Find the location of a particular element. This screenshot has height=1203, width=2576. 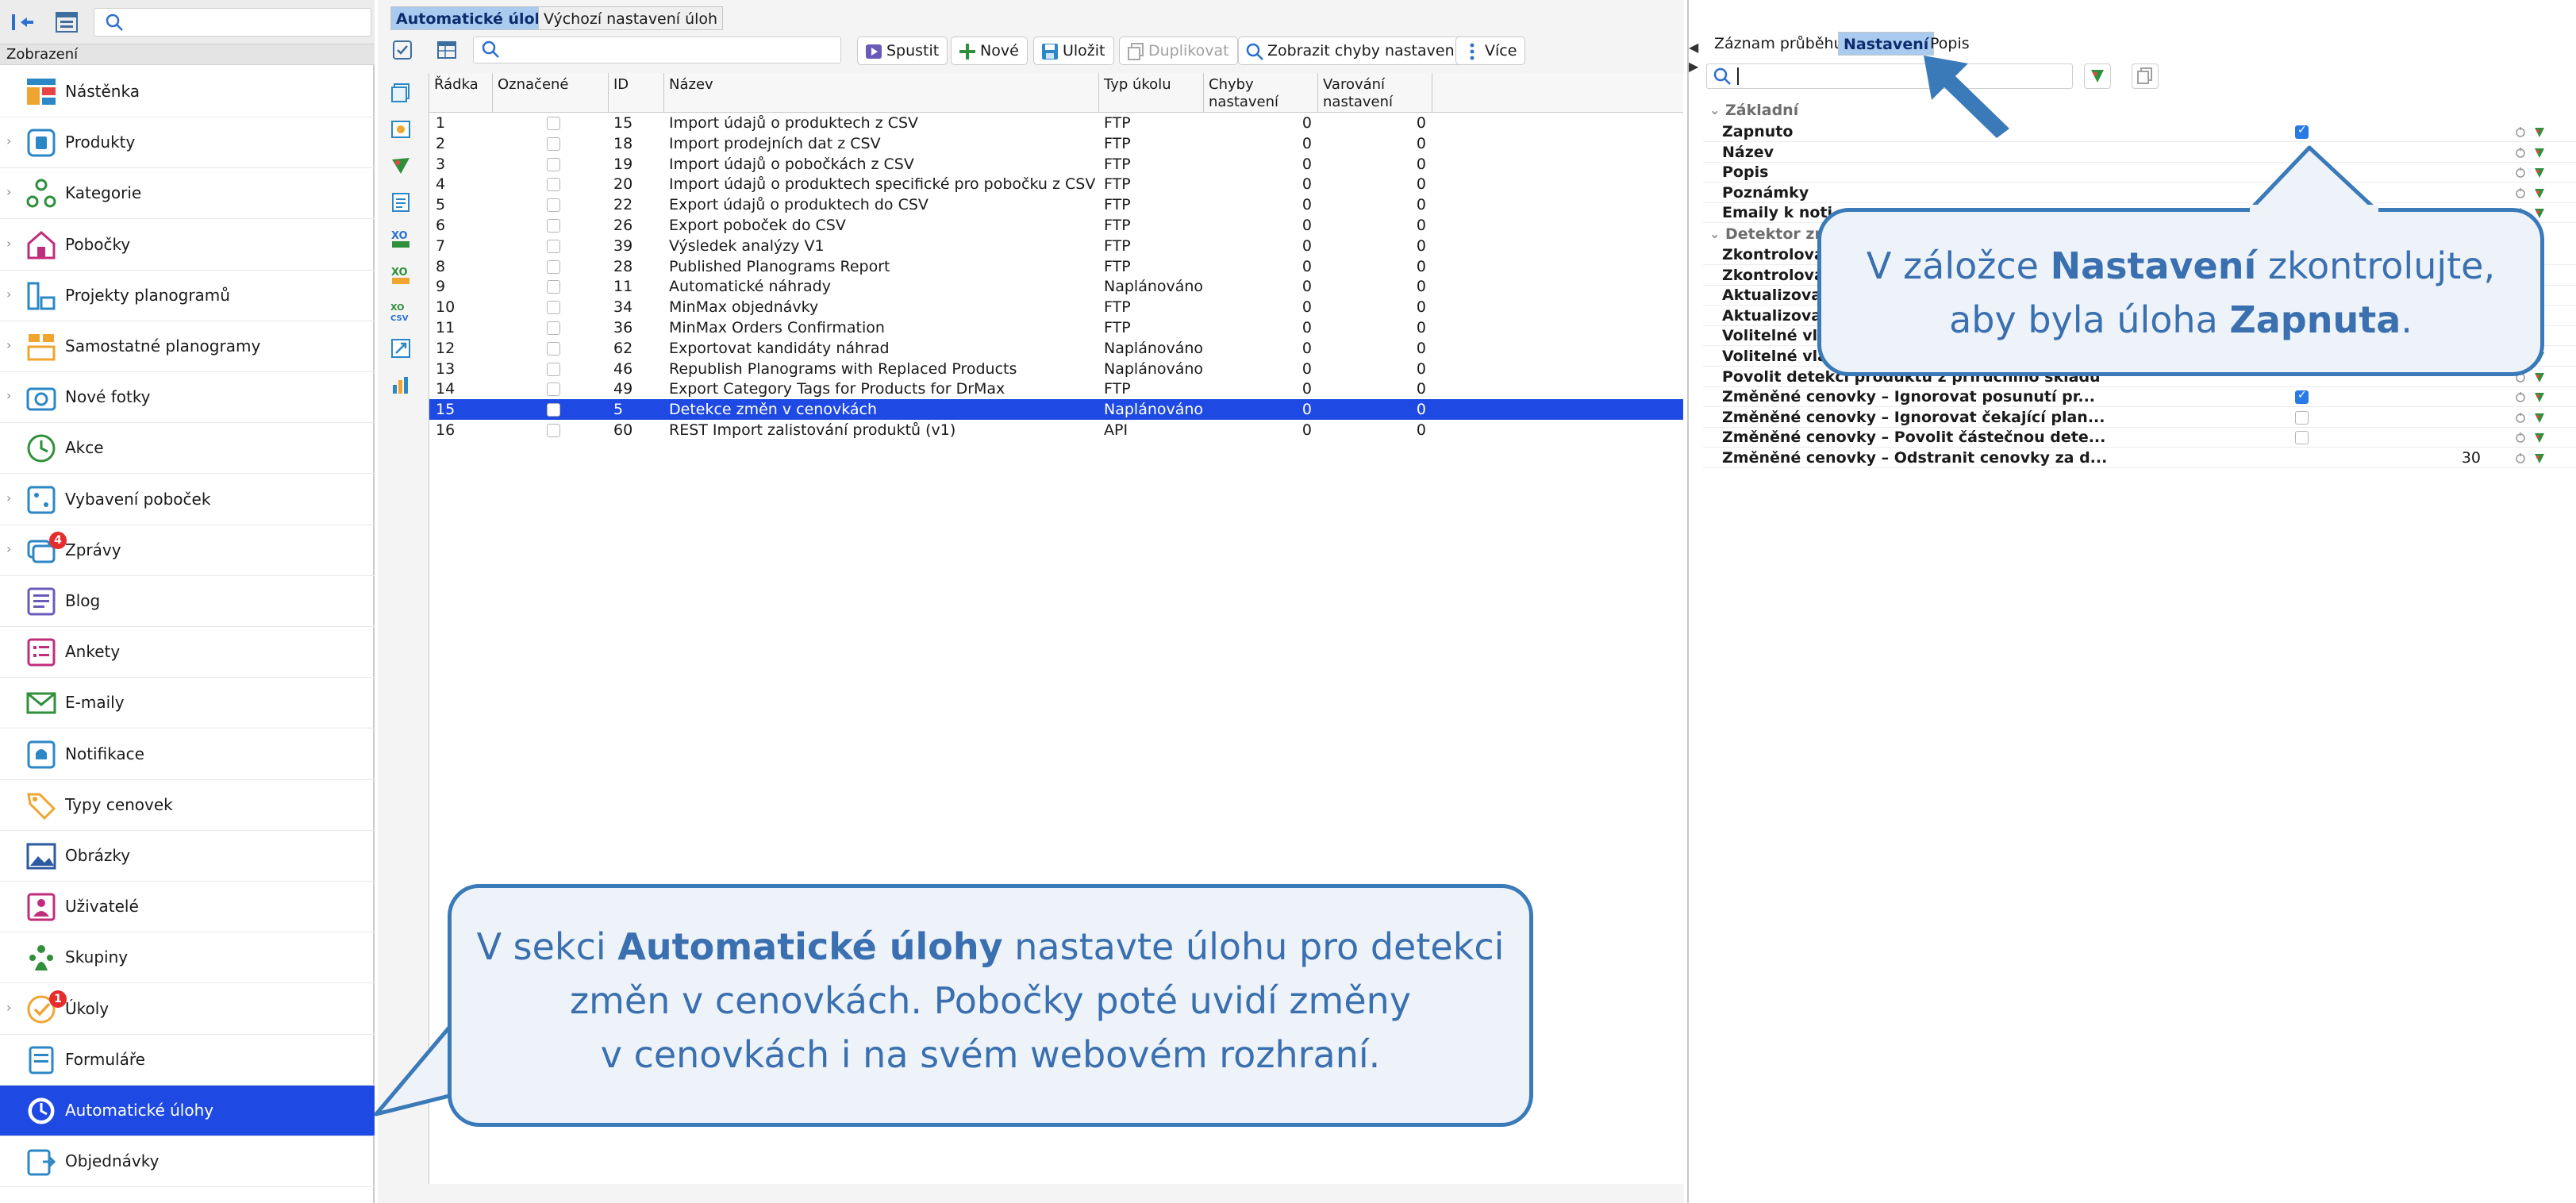

sidebar-item: Obrázky is located at coordinates (187, 856).